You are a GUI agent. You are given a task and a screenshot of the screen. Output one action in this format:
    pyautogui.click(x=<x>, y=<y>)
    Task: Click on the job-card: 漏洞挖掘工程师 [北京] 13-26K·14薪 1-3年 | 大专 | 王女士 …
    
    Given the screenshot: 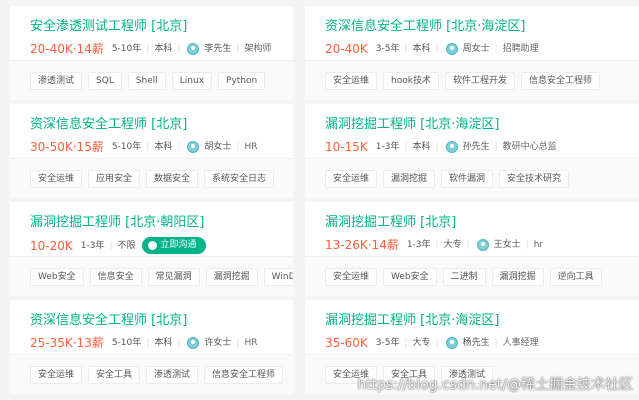 What is the action you would take?
    pyautogui.click(x=472, y=249)
    